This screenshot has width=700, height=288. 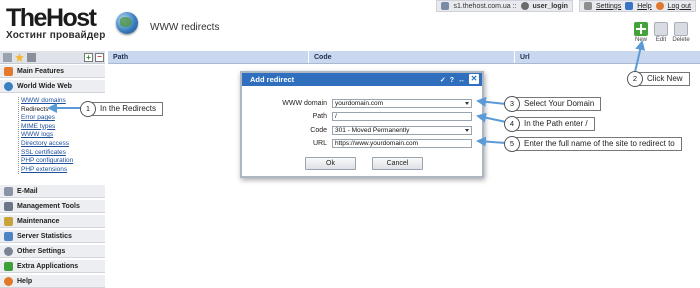 What do you see at coordinates (304, 103) in the screenshot?
I see `www-domain-label: WWW domain` at bounding box center [304, 103].